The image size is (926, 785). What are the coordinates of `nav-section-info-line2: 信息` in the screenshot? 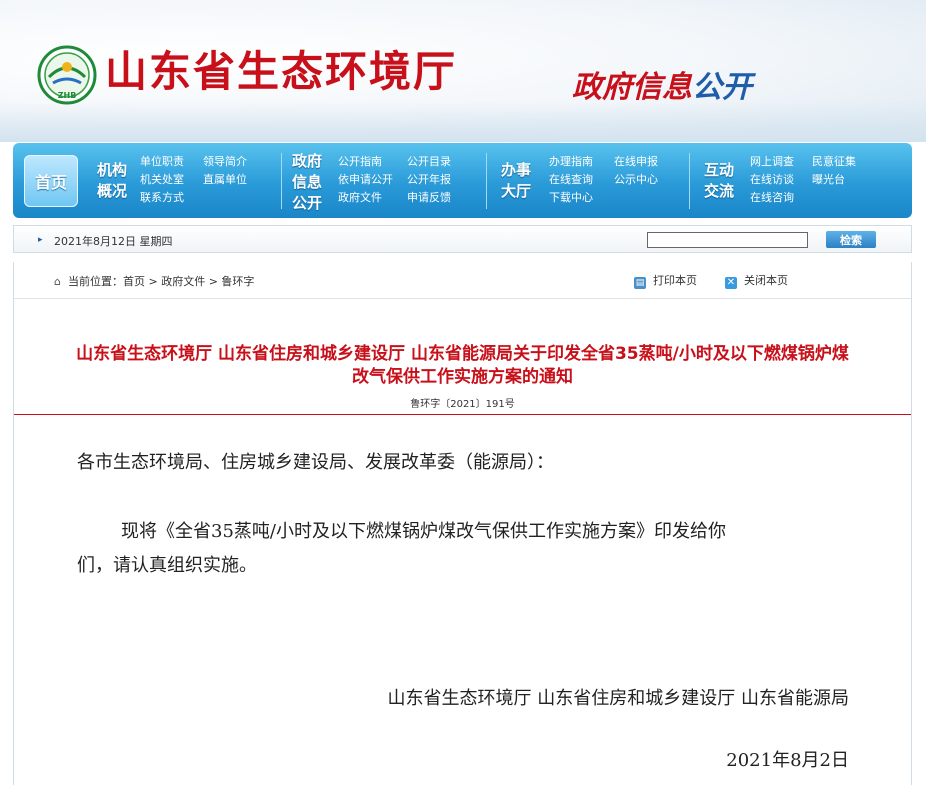 It's located at (307, 182).